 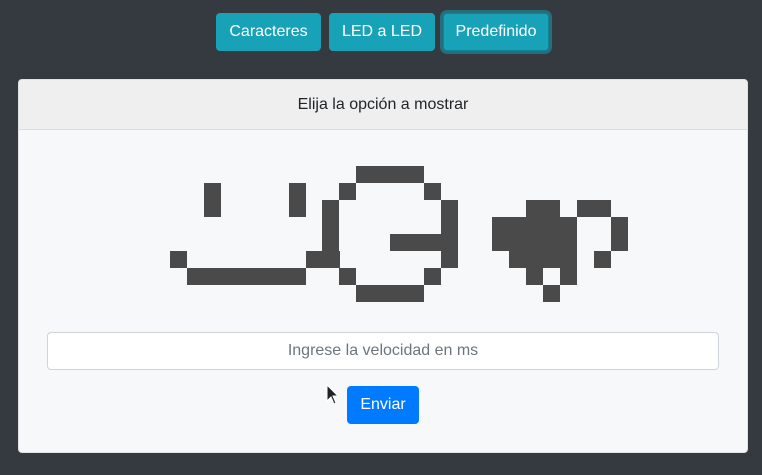 I want to click on mouse-cursor-icon, so click(x=333, y=394).